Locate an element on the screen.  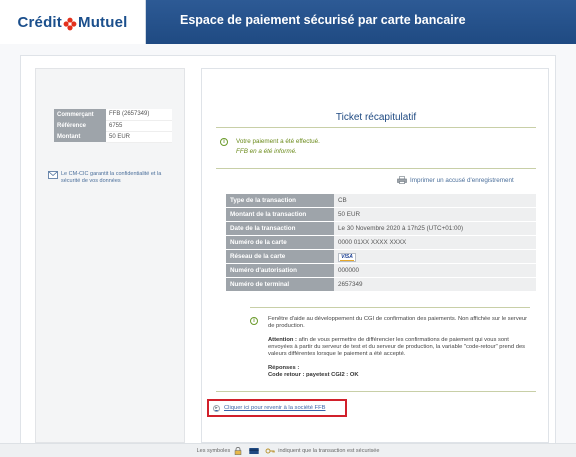
table-row: Numéro d'autorisation 000000 is located at coordinates (381, 270).